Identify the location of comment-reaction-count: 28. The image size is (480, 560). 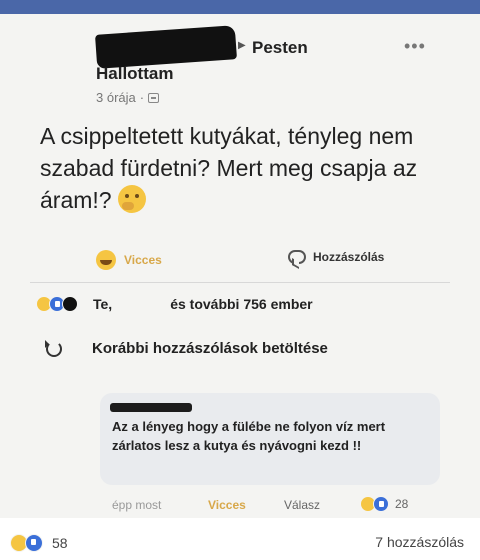
(402, 504).